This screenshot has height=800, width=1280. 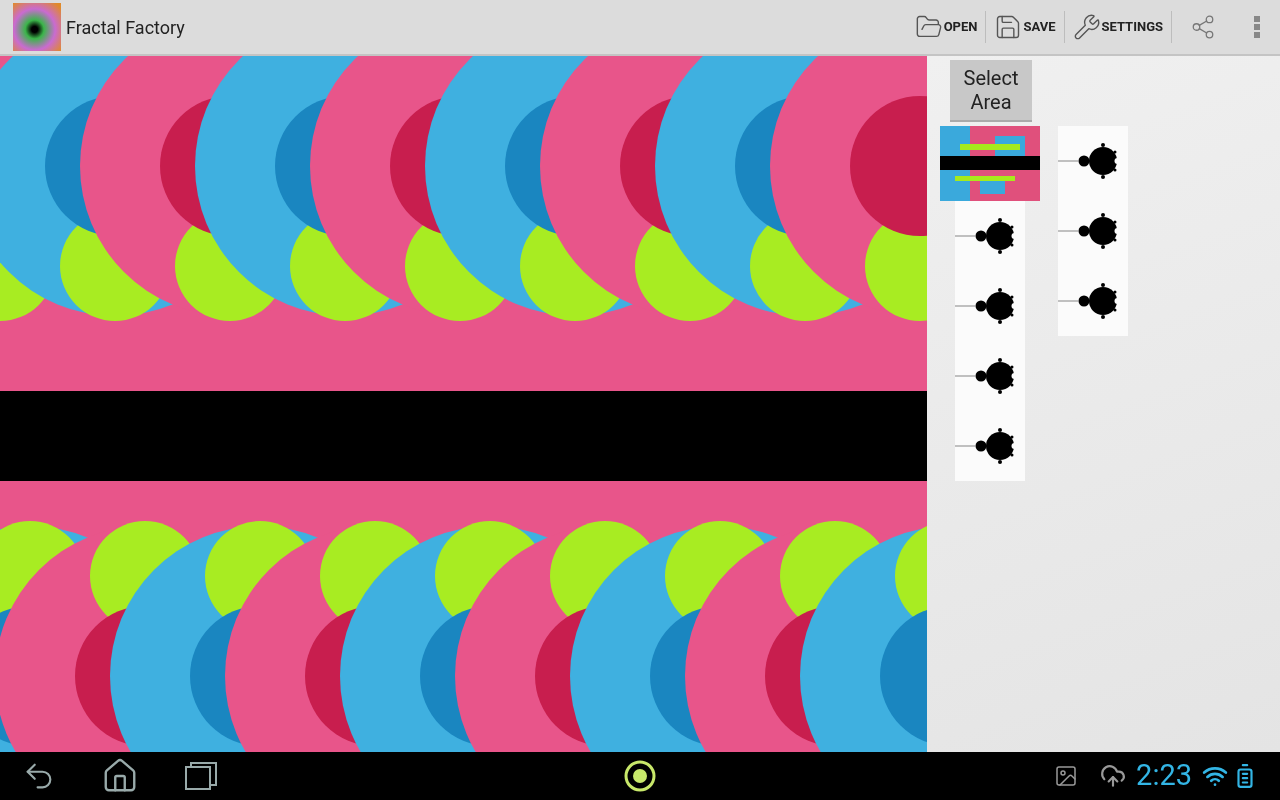 I want to click on image-icon, so click(x=1066, y=776).